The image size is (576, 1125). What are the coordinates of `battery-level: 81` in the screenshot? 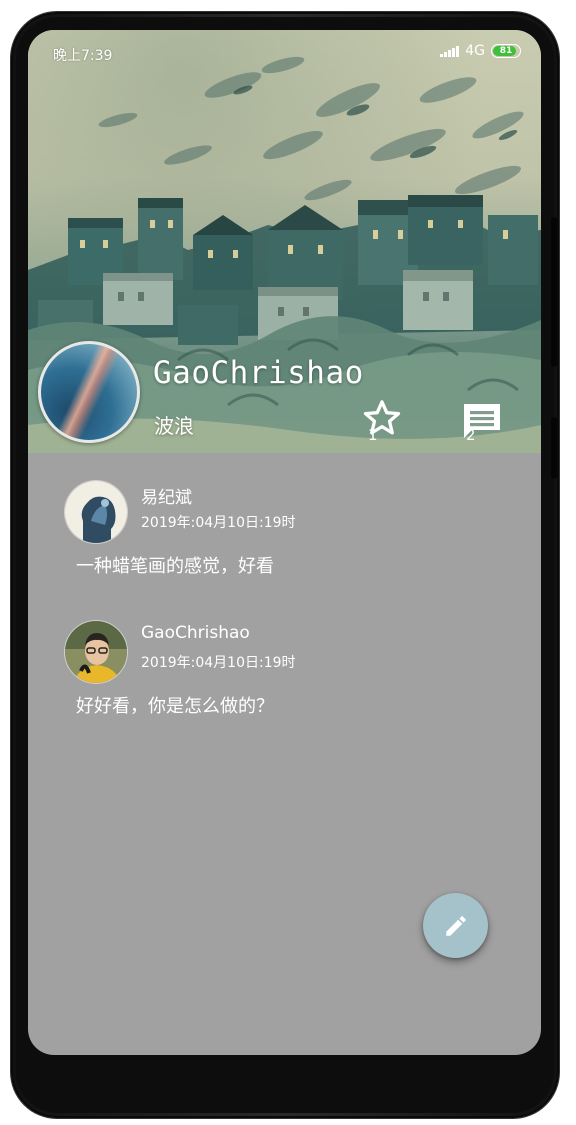 It's located at (506, 51).